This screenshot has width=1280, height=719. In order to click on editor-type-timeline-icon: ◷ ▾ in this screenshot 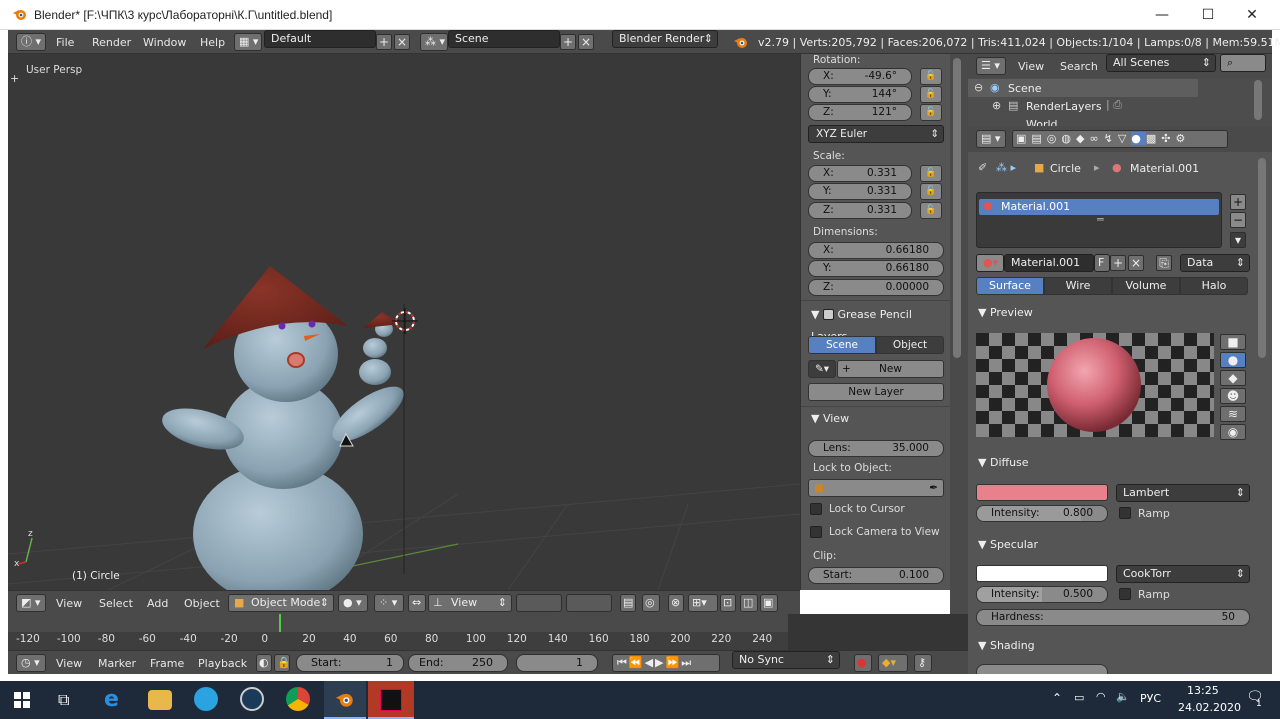, I will do `click(31, 663)`.